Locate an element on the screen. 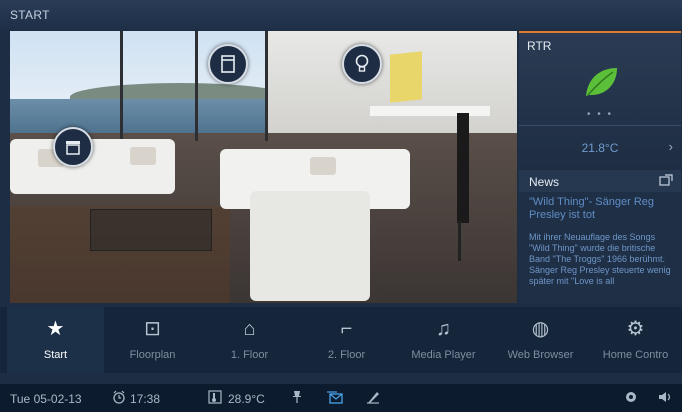 The width and height of the screenshot is (682, 412). nav-item-media-player: ♫ Media Player is located at coordinates (443, 340).